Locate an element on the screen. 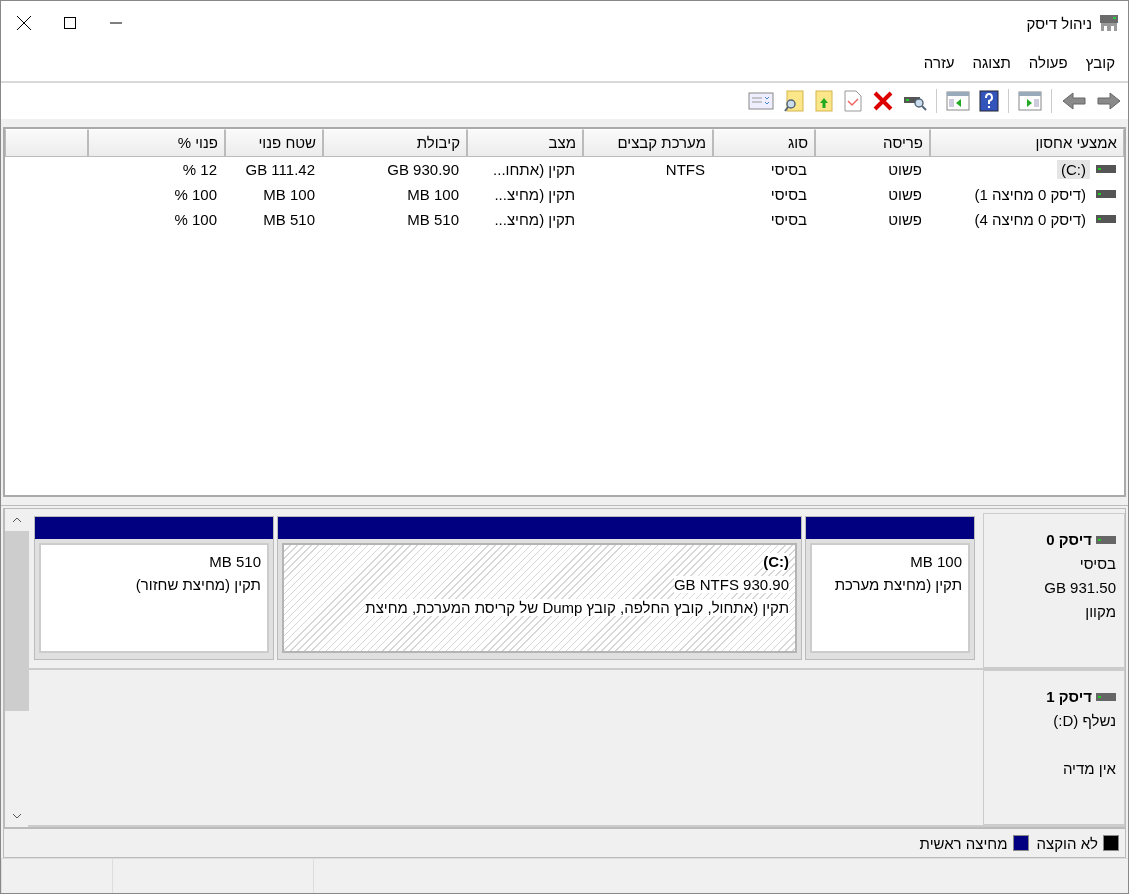 Image resolution: width=1129 pixels, height=894 pixels. column-header: מצב is located at coordinates (525, 142).